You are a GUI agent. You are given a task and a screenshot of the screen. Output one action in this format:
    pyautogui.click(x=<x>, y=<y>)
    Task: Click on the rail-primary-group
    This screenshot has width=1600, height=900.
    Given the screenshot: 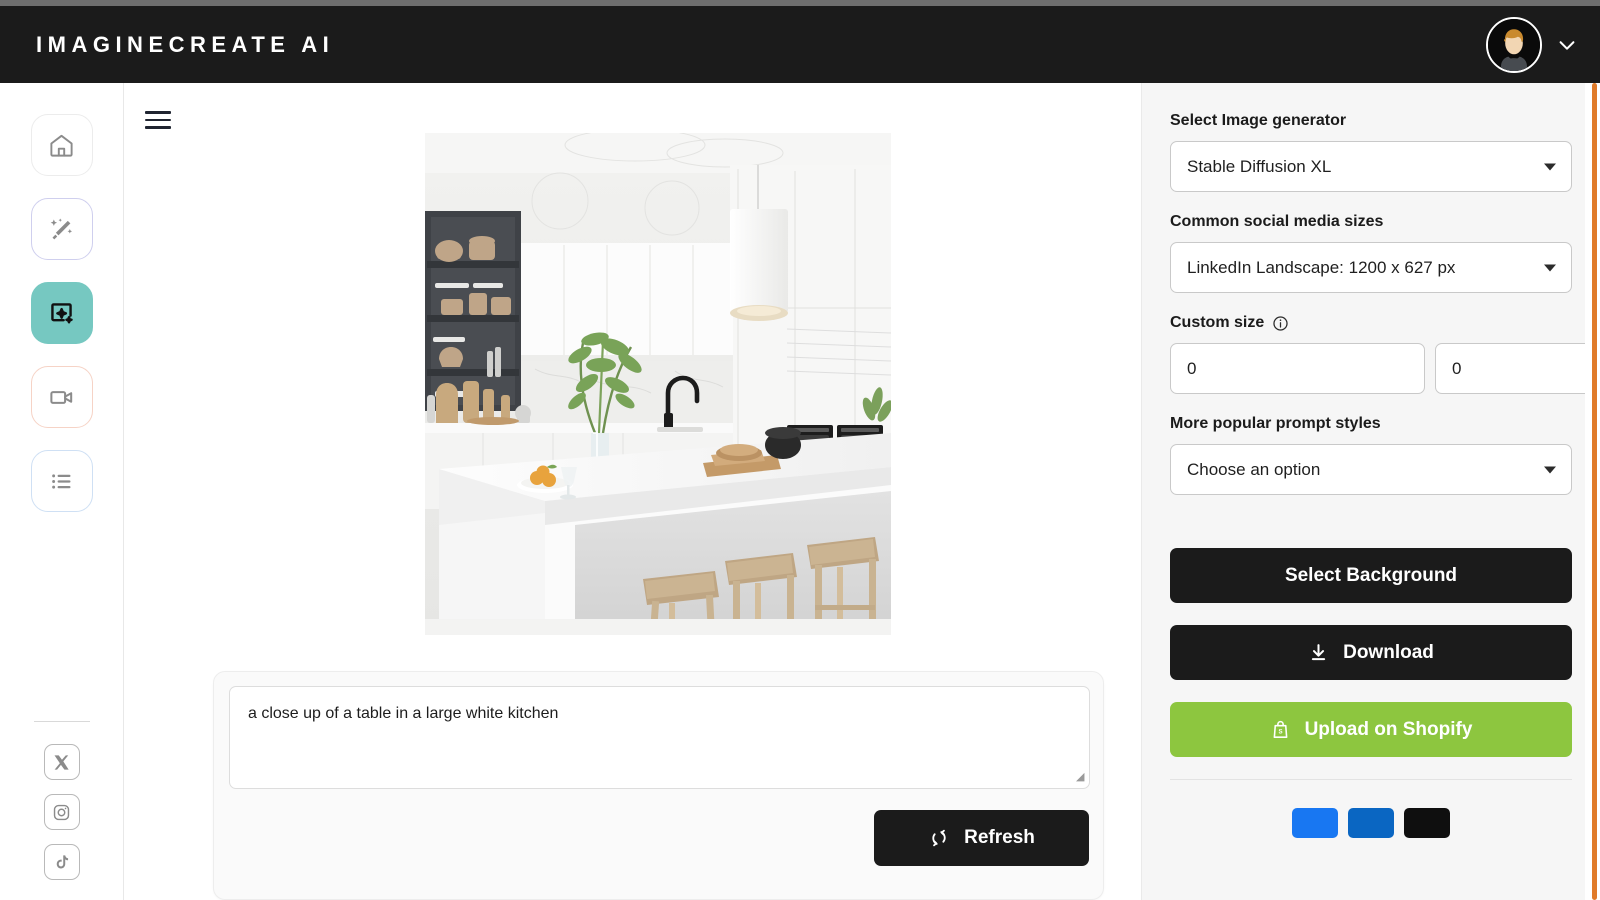 What is the action you would take?
    pyautogui.click(x=61, y=313)
    